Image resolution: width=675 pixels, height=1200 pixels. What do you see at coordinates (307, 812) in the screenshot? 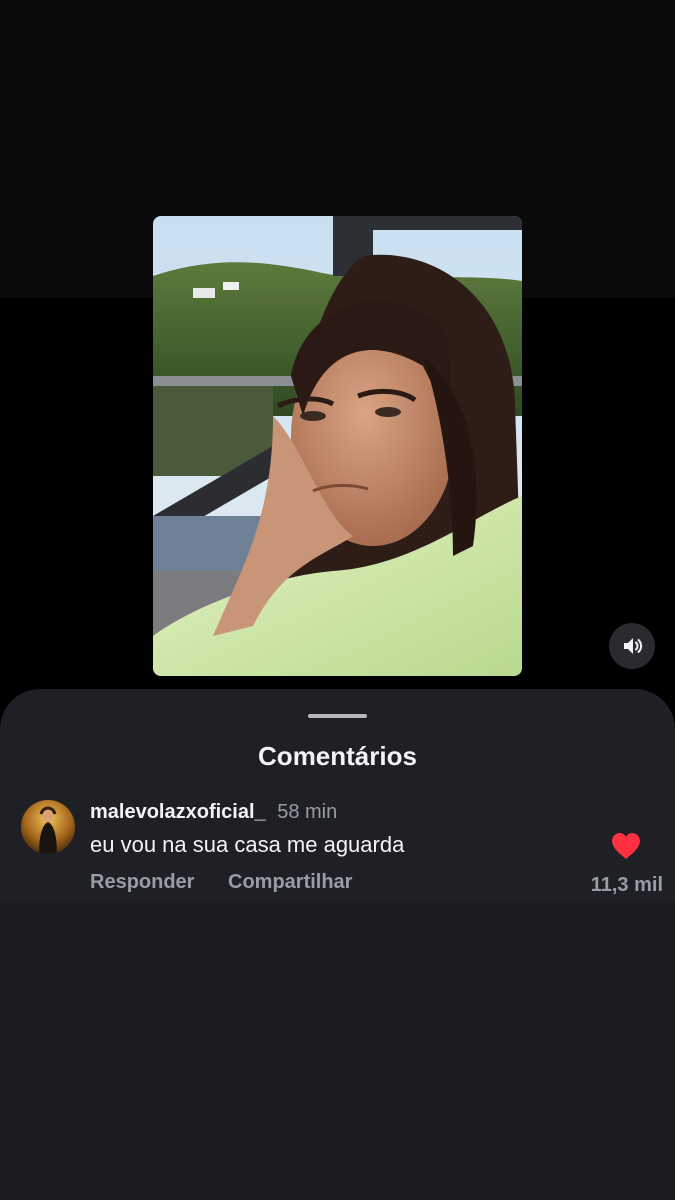
I see `comment-timestamp: 58 min` at bounding box center [307, 812].